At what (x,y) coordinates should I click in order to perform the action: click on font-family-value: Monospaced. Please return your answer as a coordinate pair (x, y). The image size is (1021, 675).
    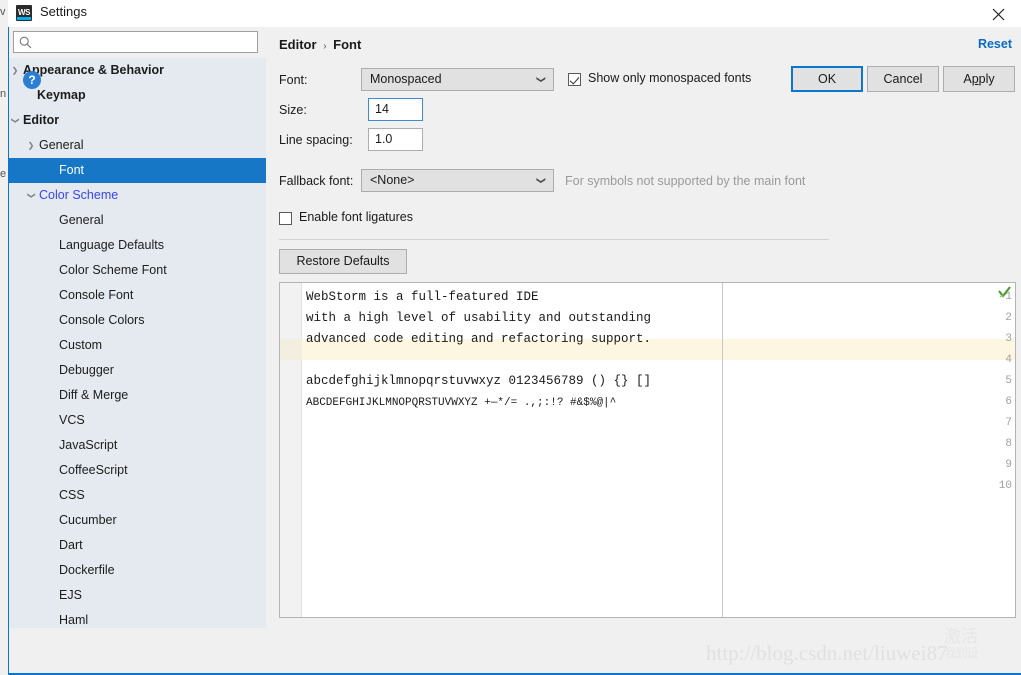
    Looking at the image, I should click on (406, 79).